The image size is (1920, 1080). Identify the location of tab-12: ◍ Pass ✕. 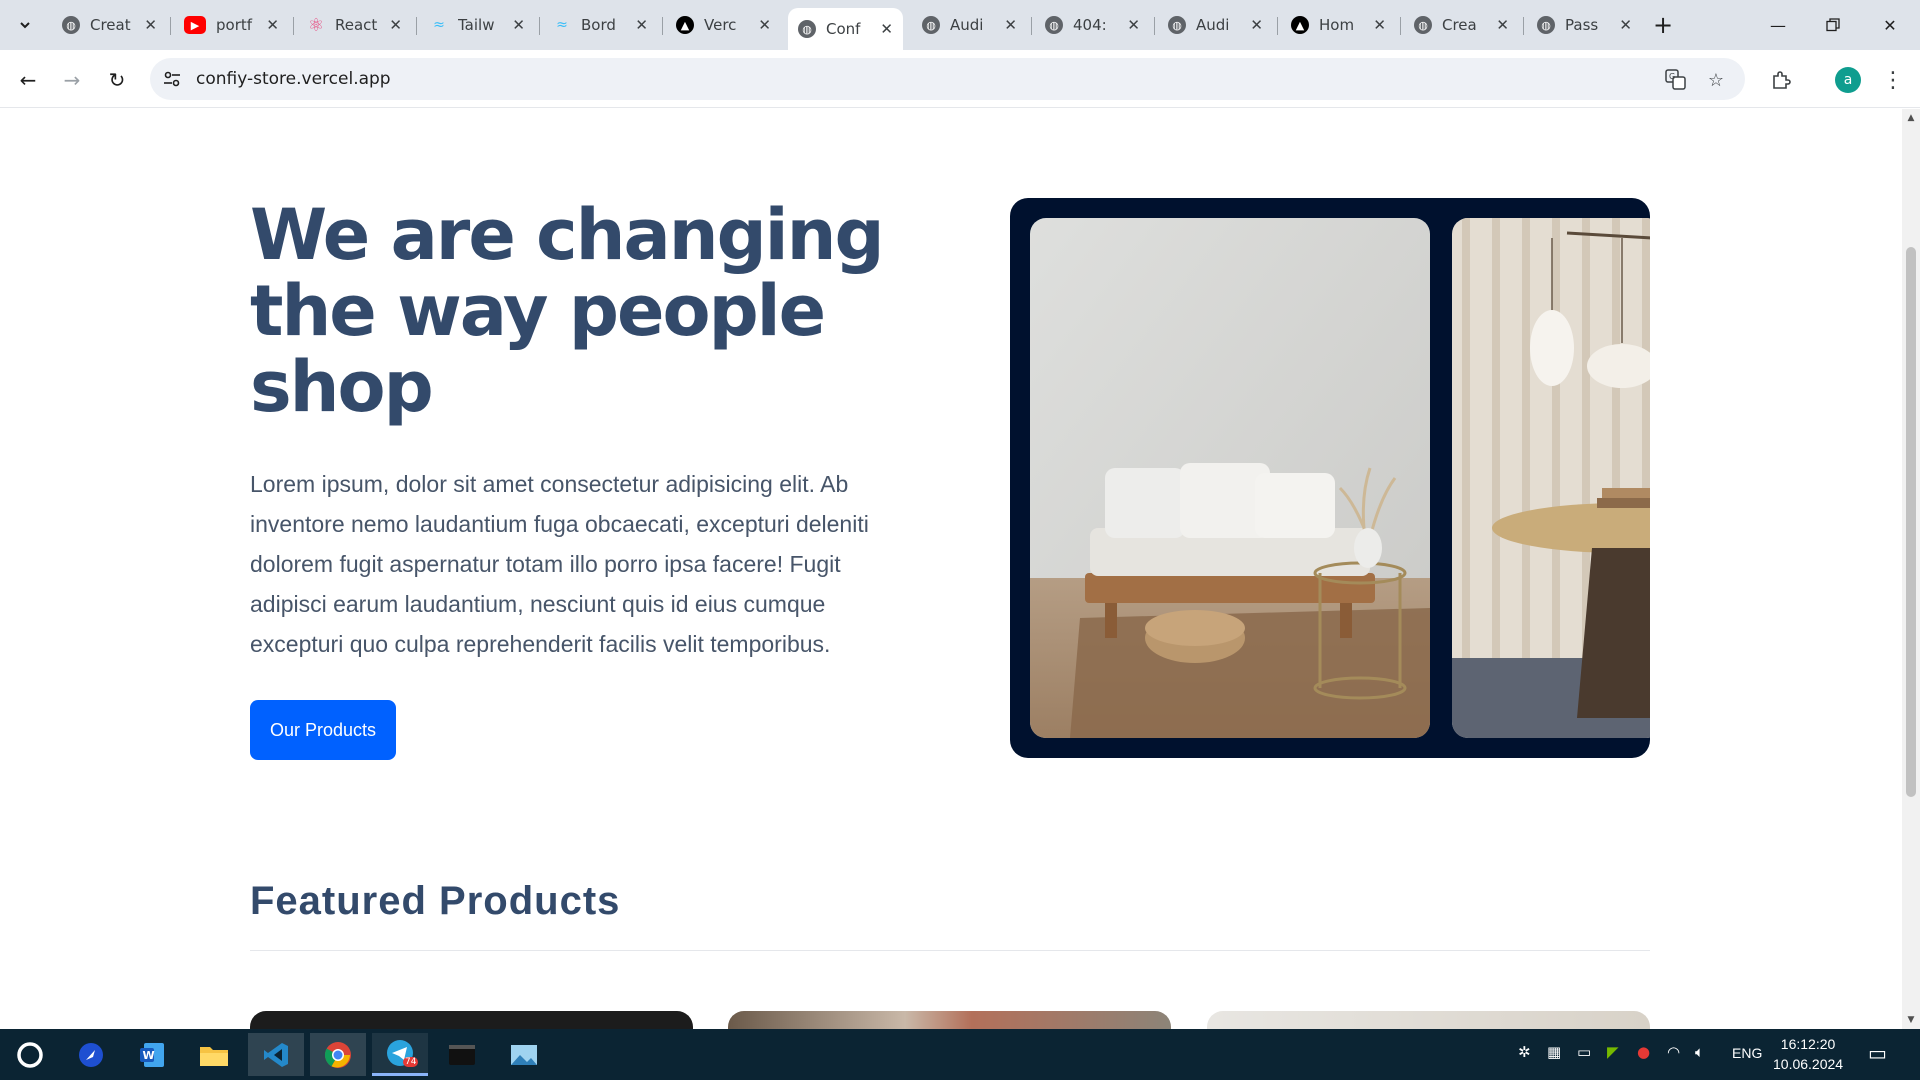
(1584, 25).